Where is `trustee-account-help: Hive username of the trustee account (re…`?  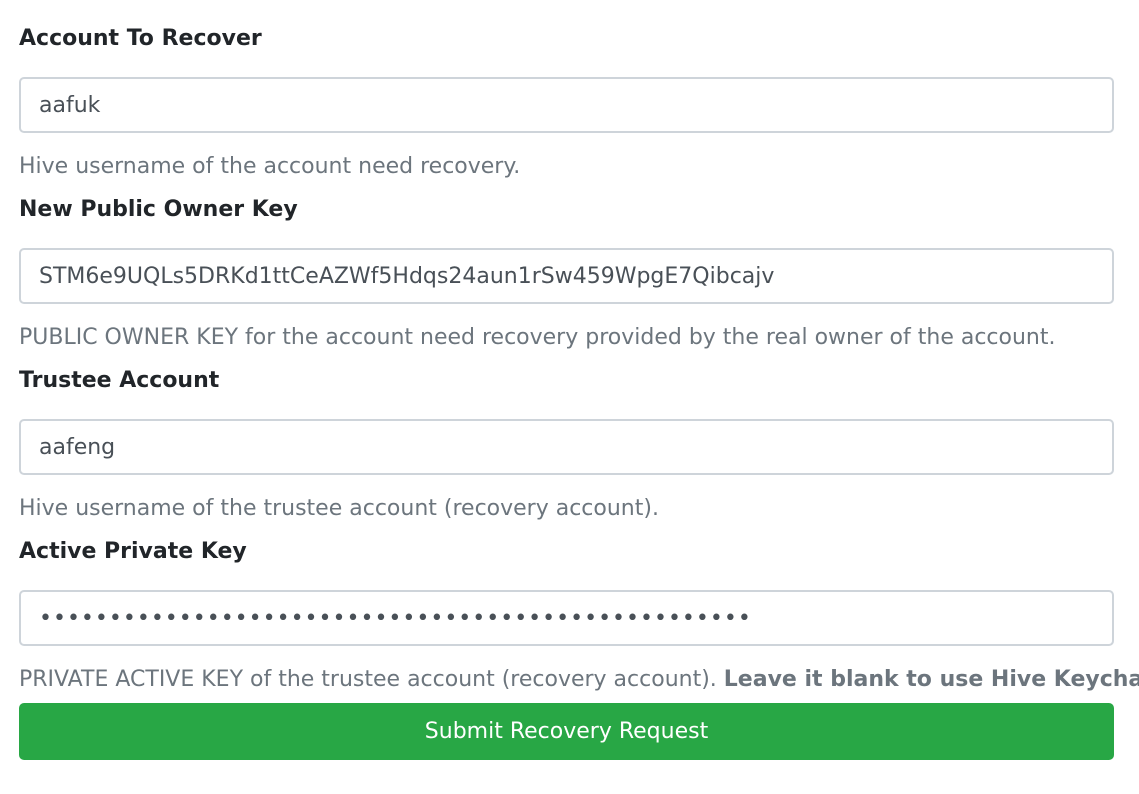
trustee-account-help: Hive username of the trustee account (re… is located at coordinates (339, 508).